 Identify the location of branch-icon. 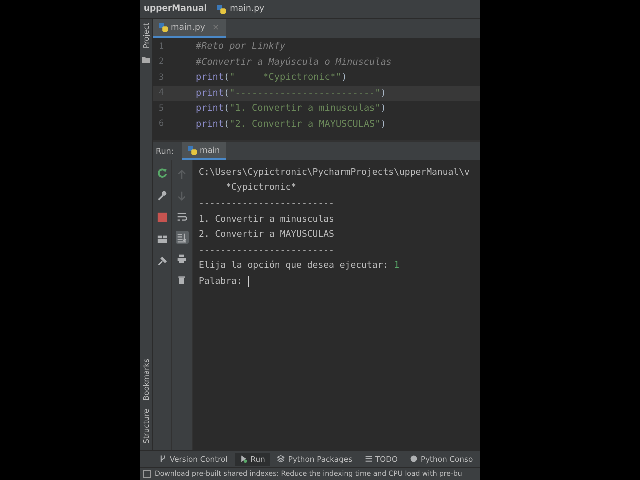
(163, 459).